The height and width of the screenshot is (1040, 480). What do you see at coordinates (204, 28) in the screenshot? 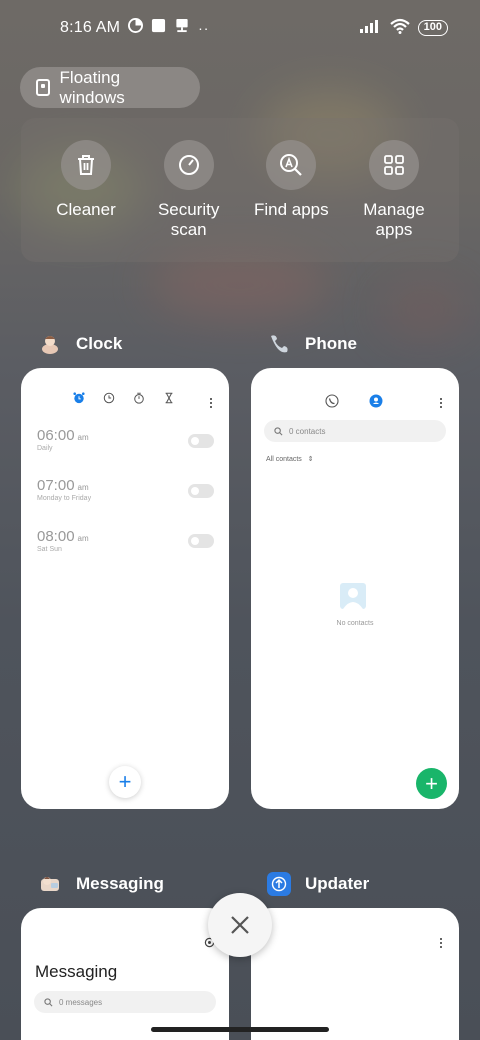
I see `more-dots-icon: ··` at bounding box center [204, 28].